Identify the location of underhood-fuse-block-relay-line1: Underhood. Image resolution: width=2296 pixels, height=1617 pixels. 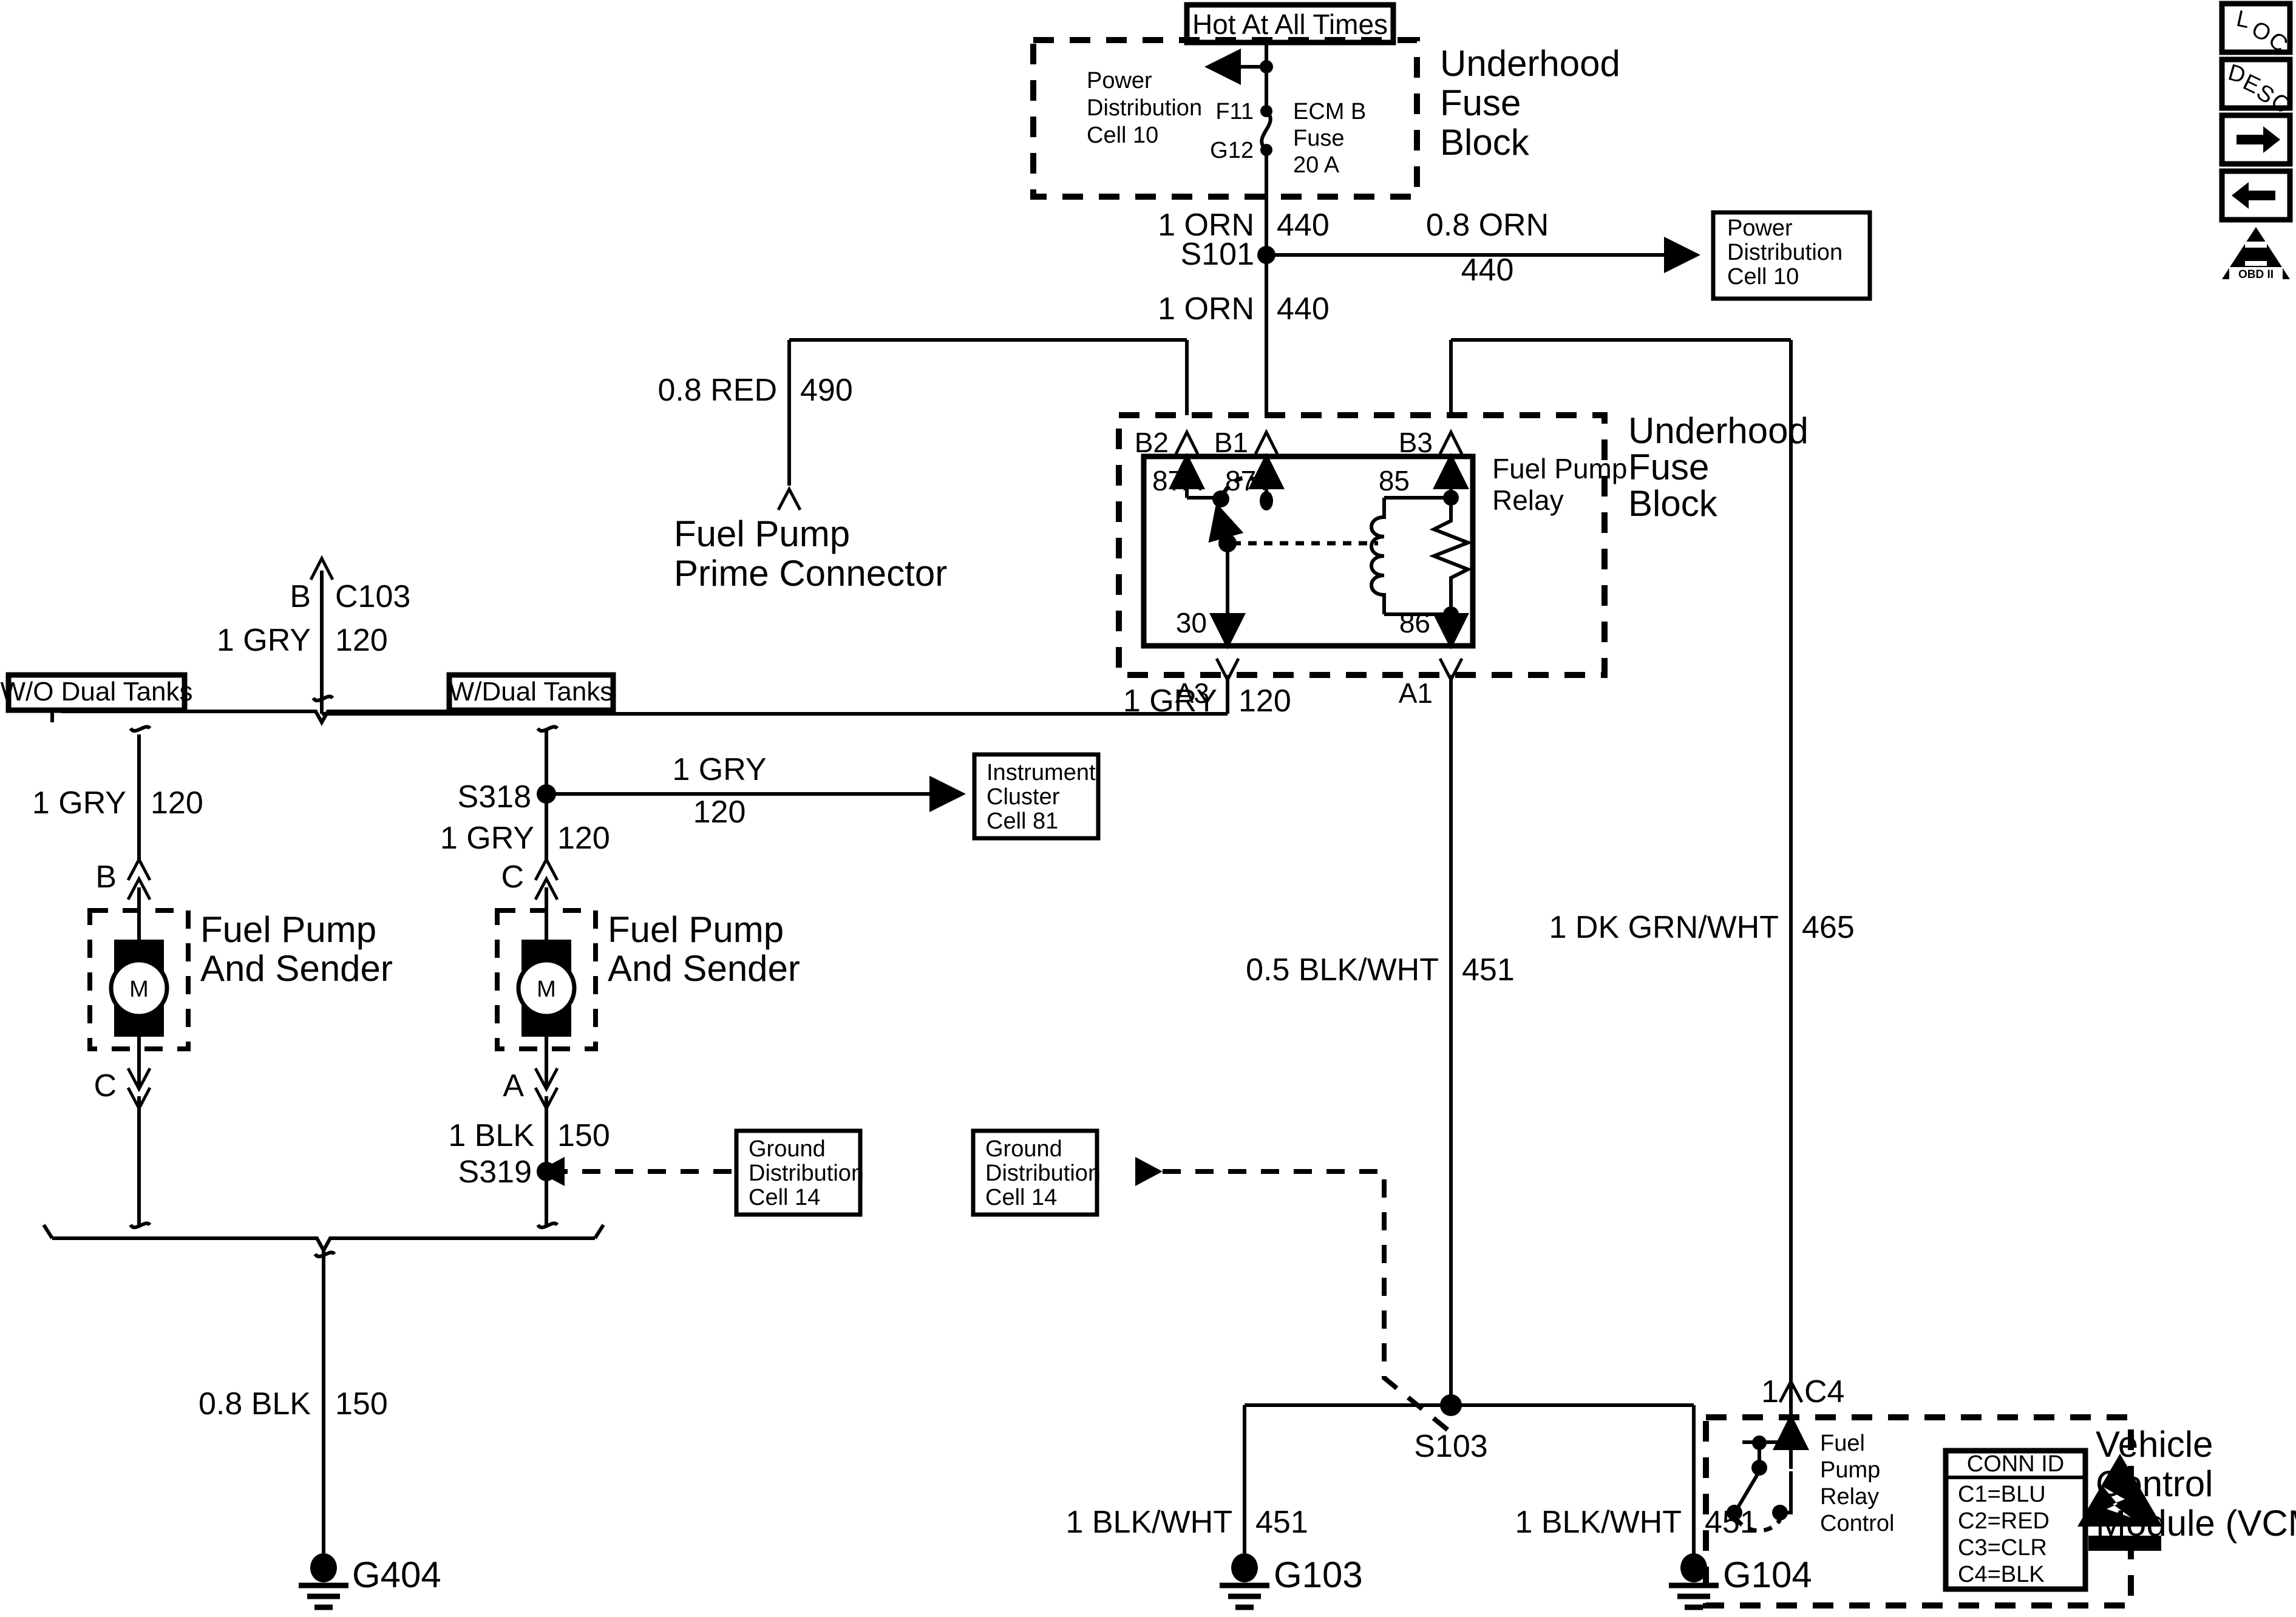
(1718, 430).